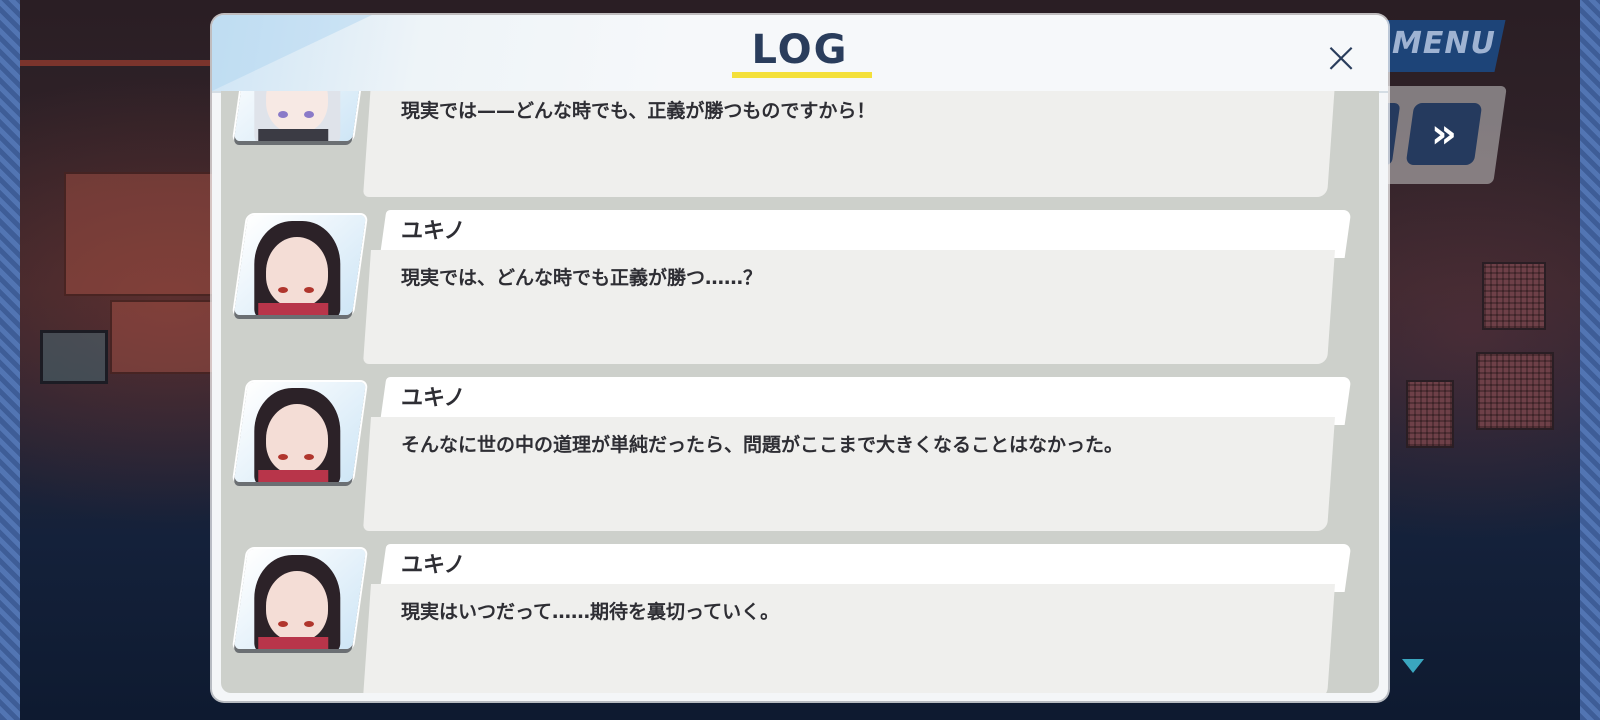 The height and width of the screenshot is (720, 1600). Describe the element at coordinates (800, 618) in the screenshot. I see `log-entry: ユキノ 現実はいつだって……期待を裏切っていく。` at that location.